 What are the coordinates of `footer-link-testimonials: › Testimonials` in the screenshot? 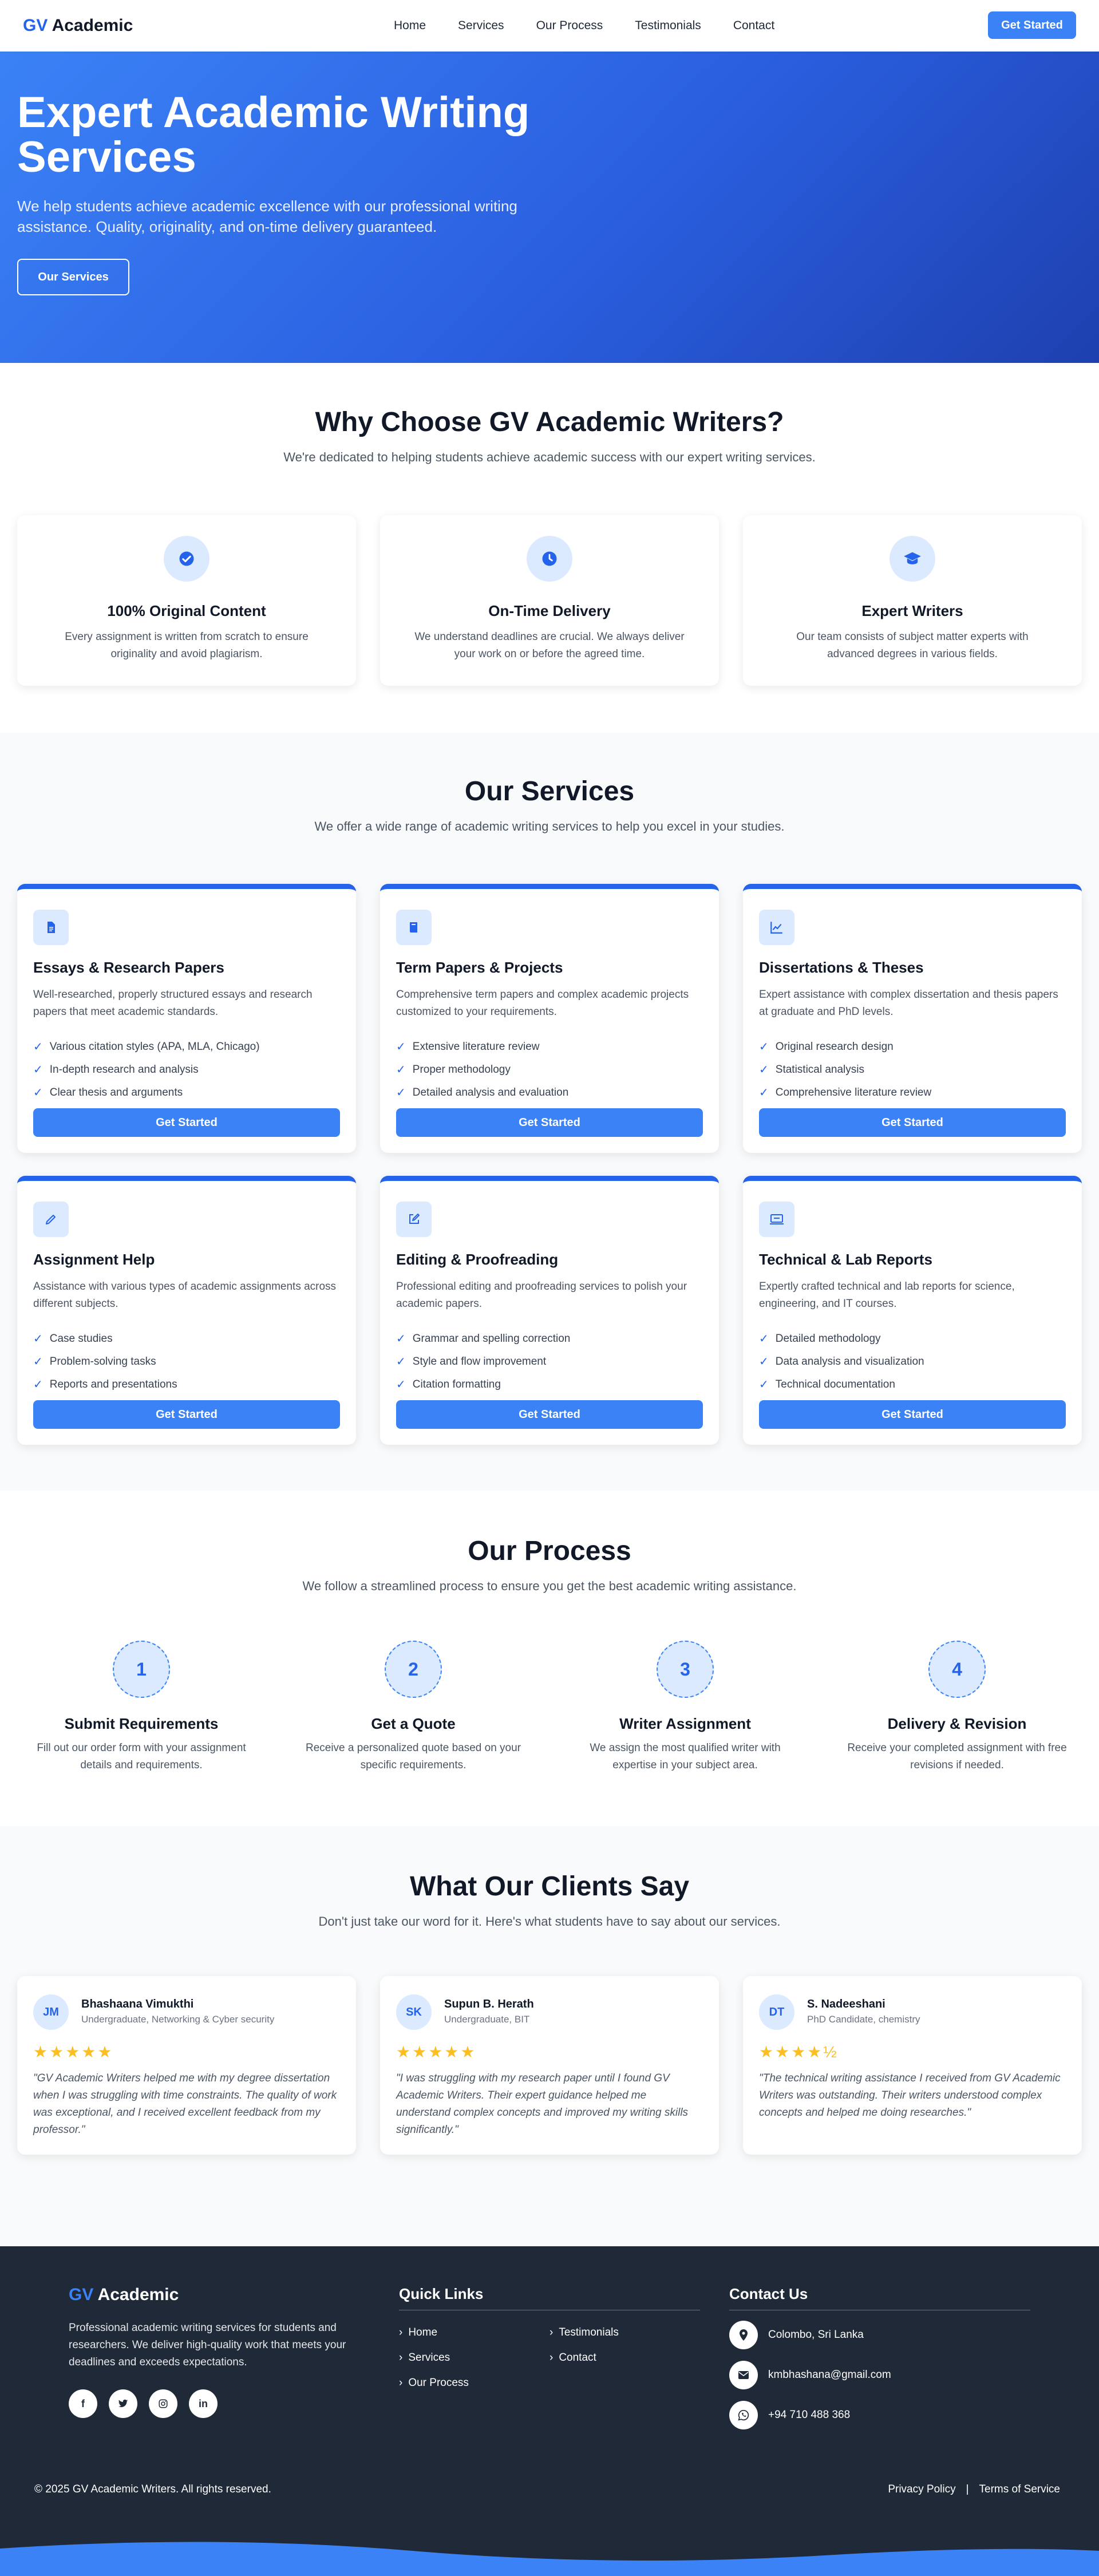 It's located at (584, 2332).